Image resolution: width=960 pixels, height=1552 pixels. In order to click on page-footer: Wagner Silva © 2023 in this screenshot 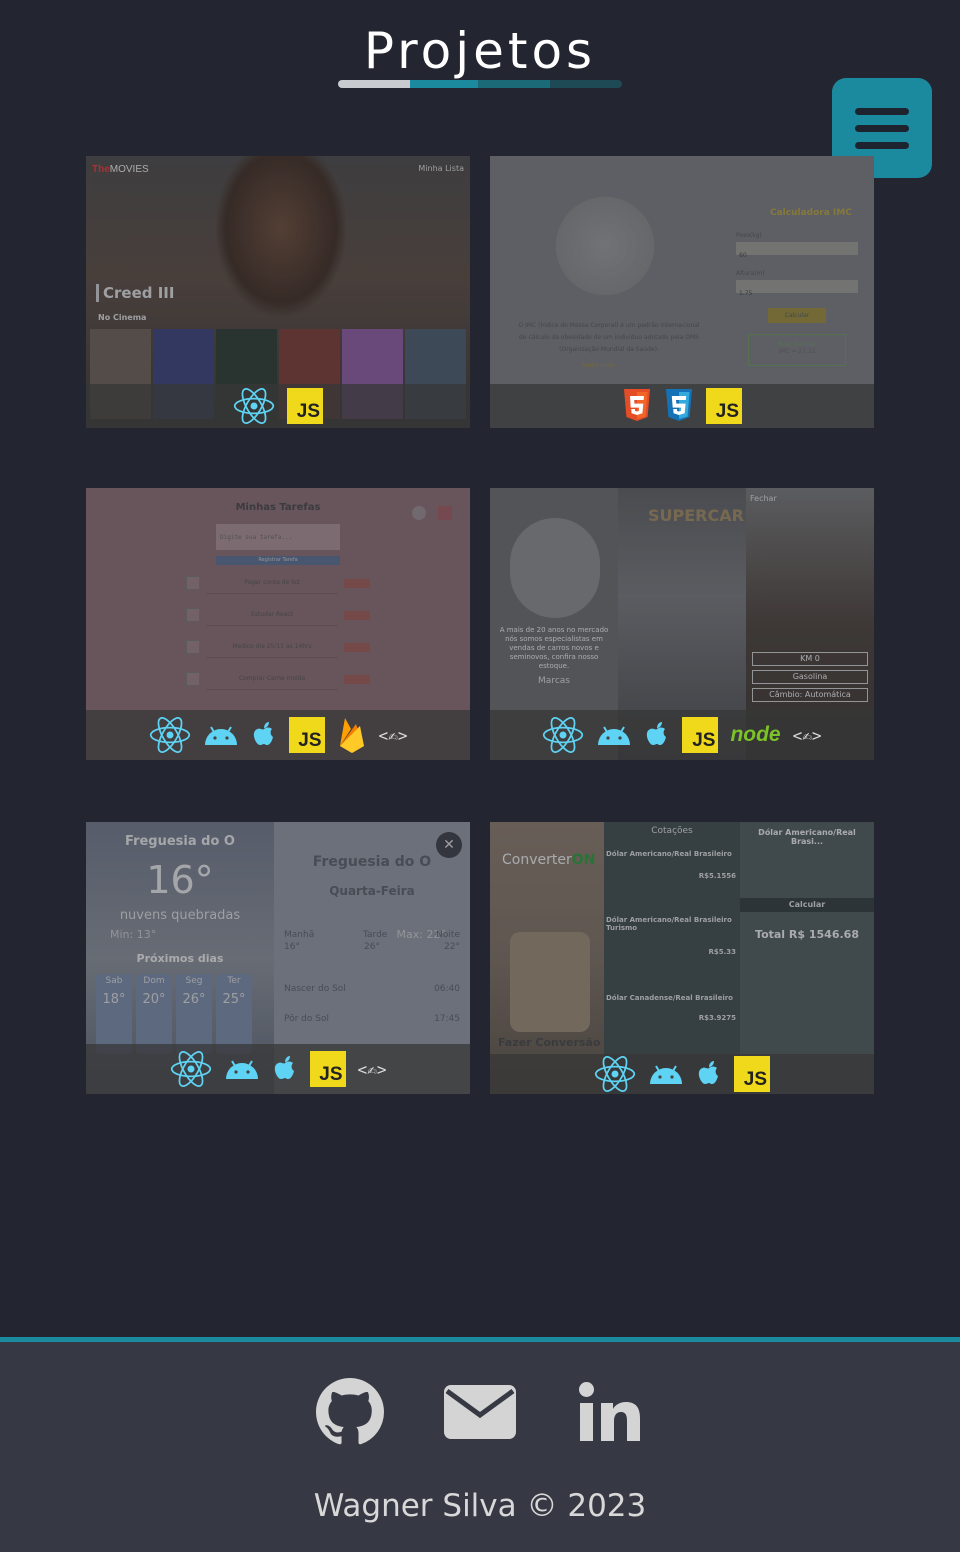, I will do `click(480, 1444)`.